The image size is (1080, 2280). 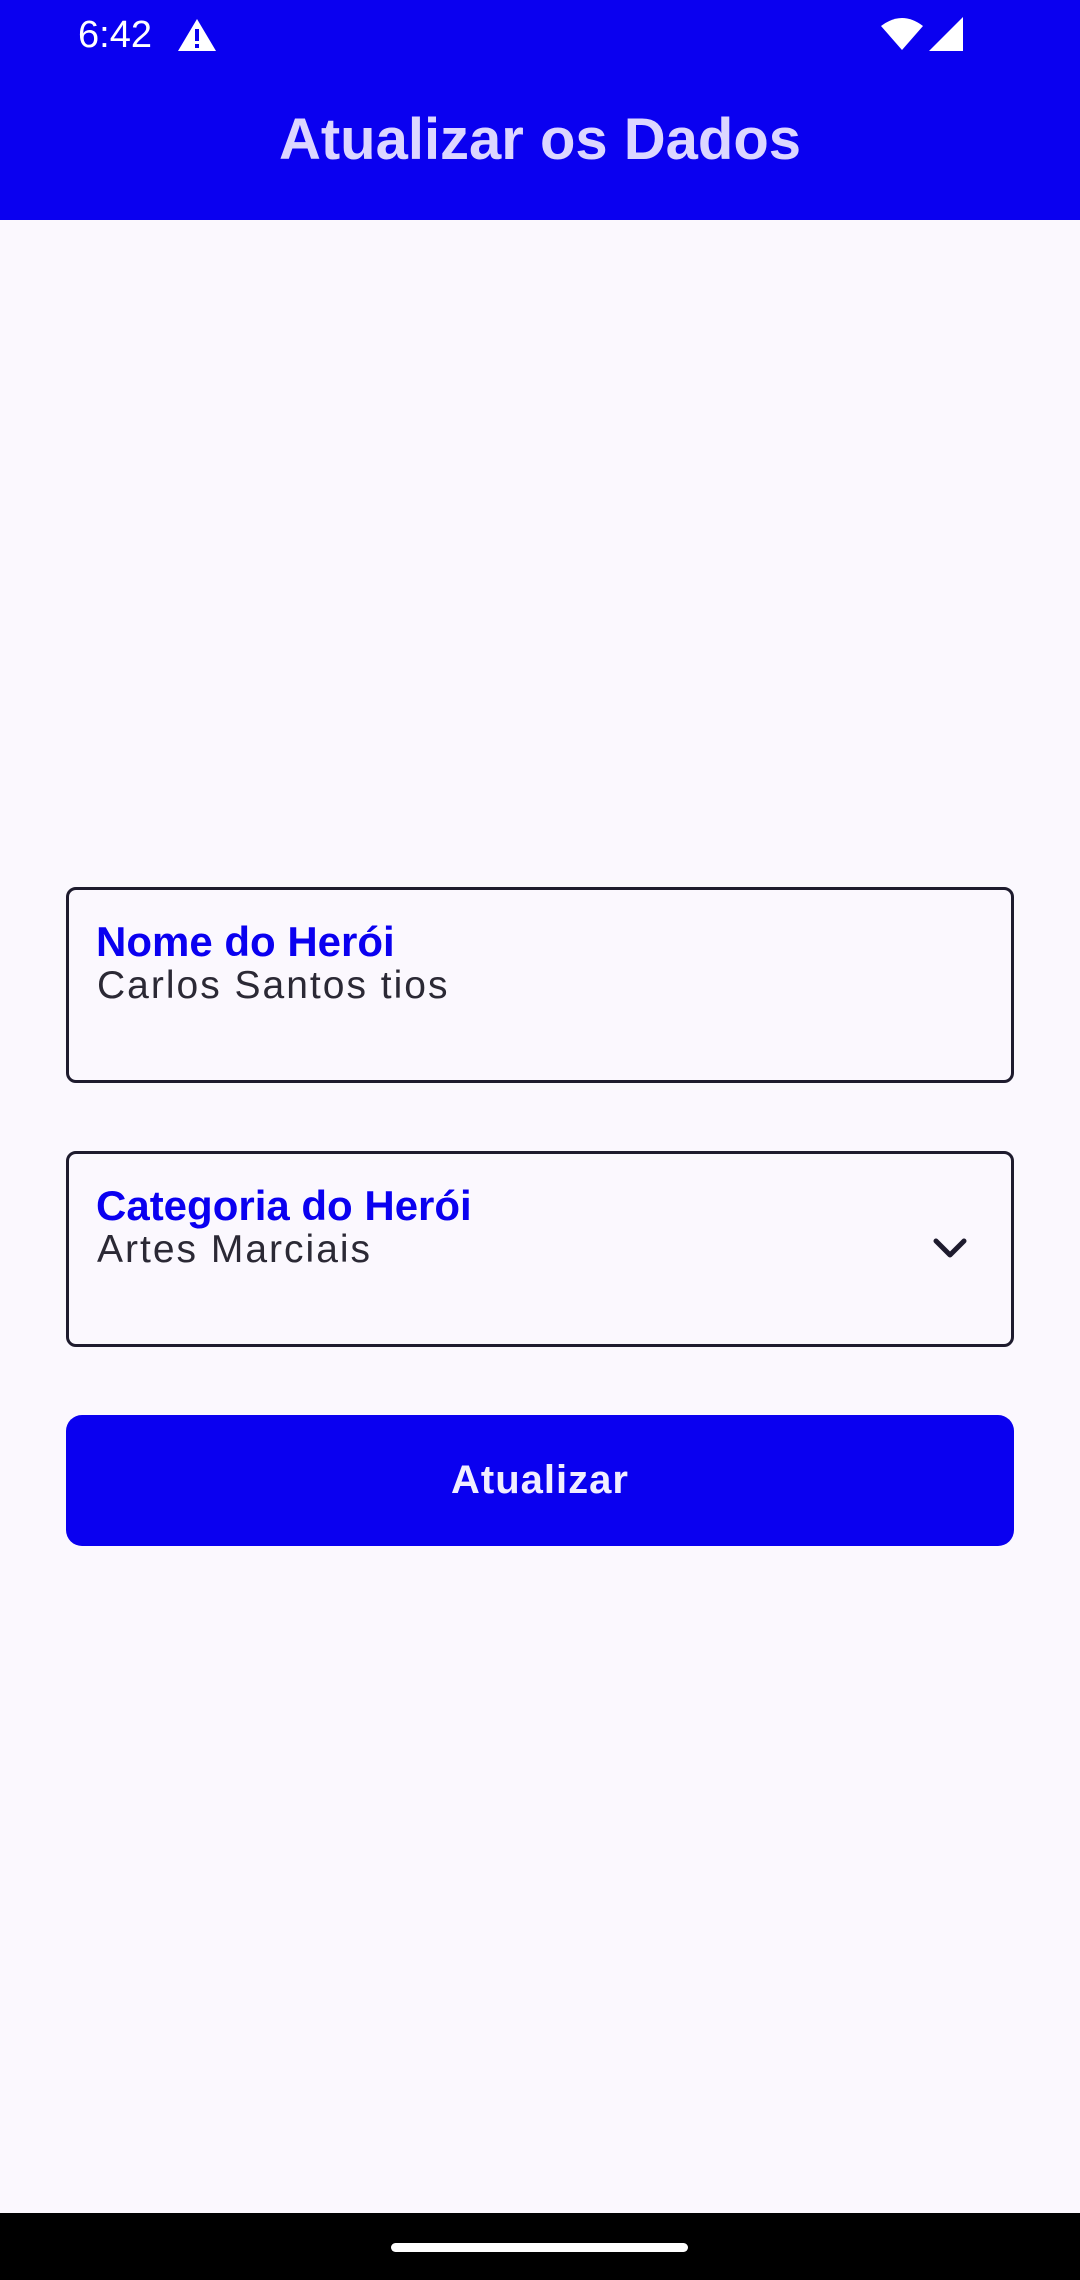 What do you see at coordinates (115, 35) in the screenshot?
I see `status-time: 6:42` at bounding box center [115, 35].